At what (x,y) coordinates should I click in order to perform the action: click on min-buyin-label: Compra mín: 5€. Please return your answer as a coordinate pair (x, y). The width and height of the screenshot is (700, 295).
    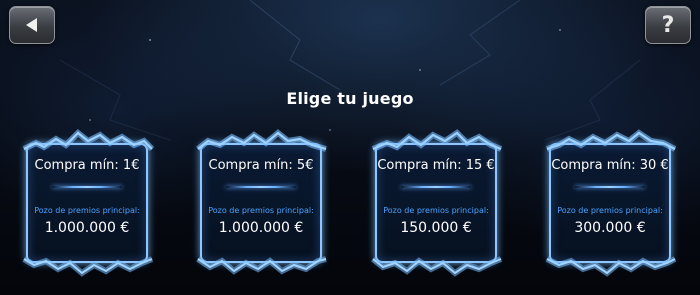
    Looking at the image, I should click on (261, 165).